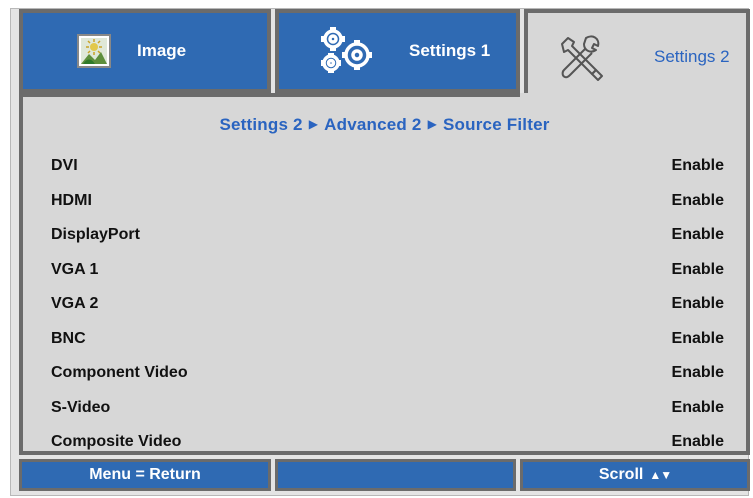  I want to click on menu-return-label: Menu = Return, so click(145, 474).